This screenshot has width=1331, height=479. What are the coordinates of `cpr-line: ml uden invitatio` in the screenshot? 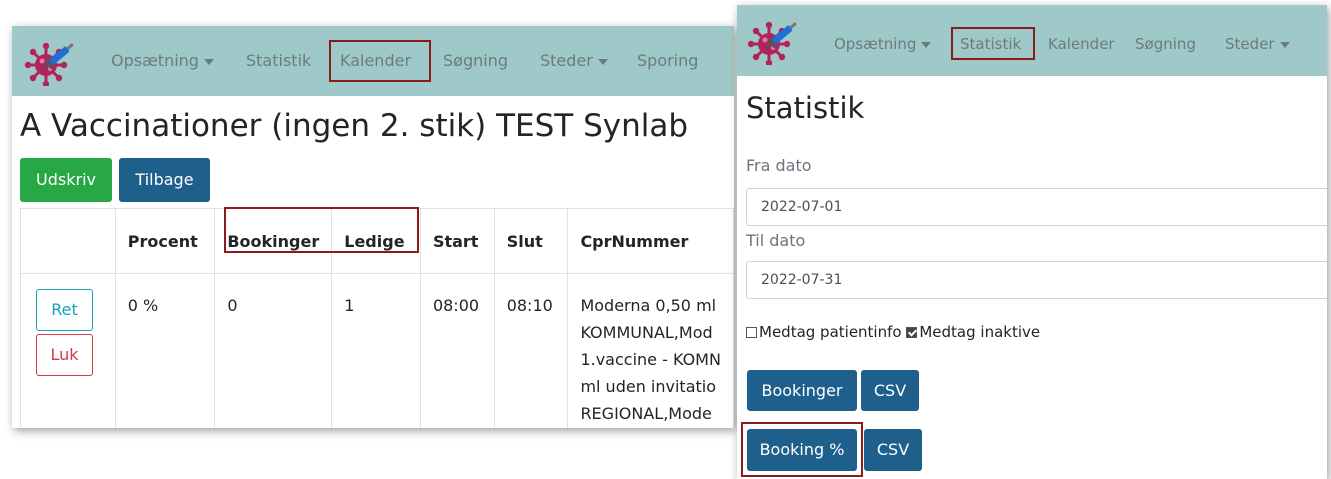 It's located at (648, 386).